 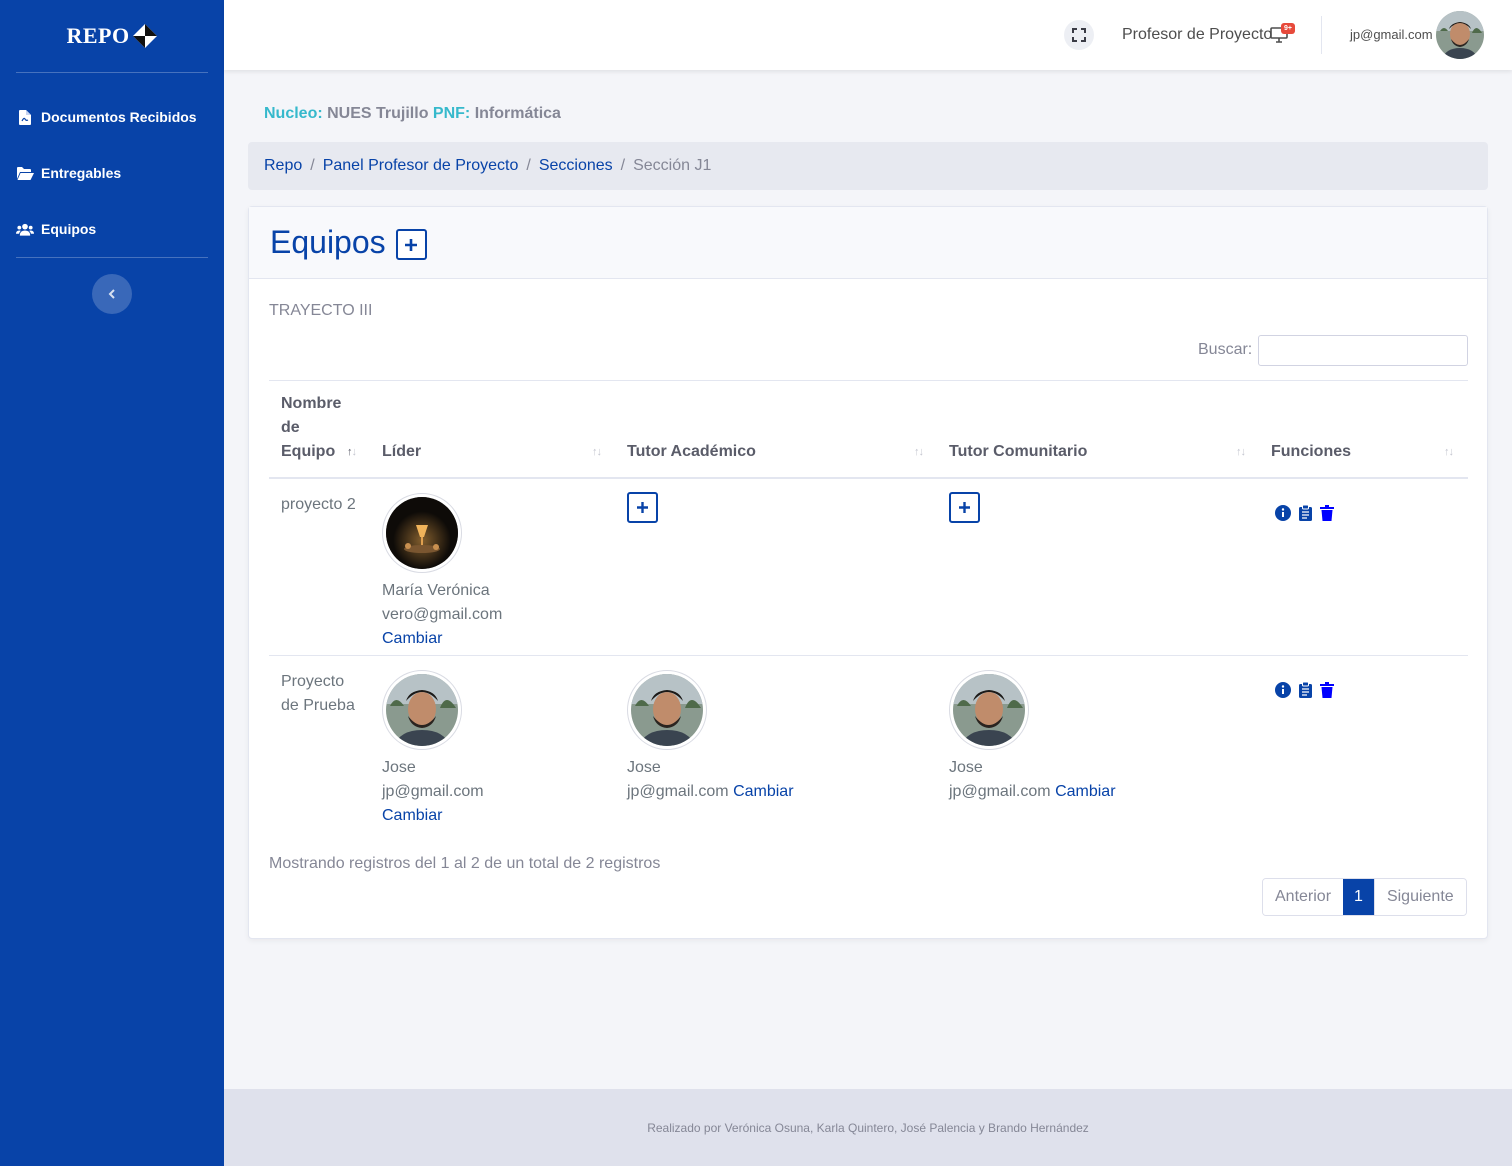 What do you see at coordinates (25, 173) in the screenshot?
I see `folder-open-icon` at bounding box center [25, 173].